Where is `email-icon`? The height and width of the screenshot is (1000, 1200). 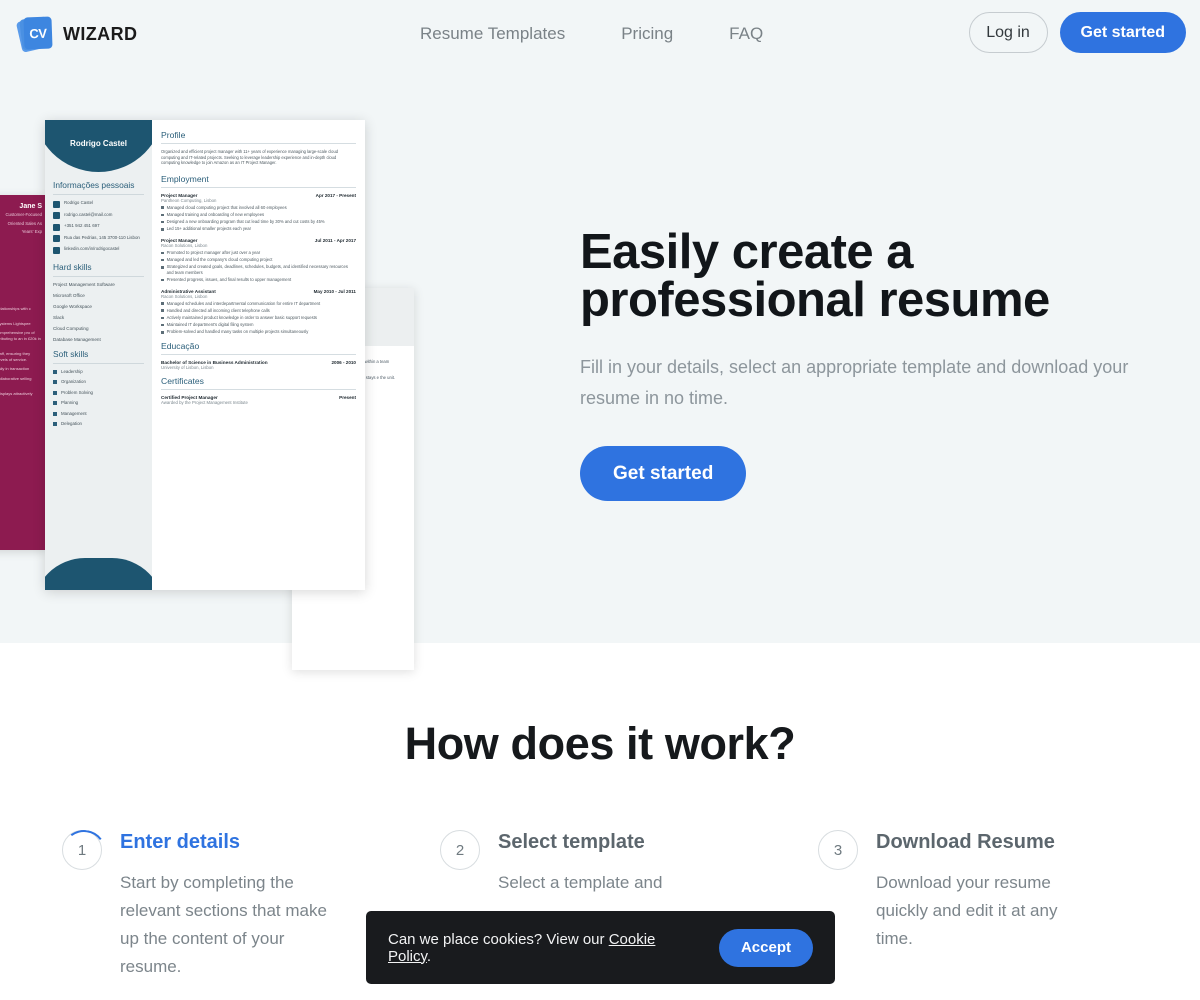 email-icon is located at coordinates (56, 215).